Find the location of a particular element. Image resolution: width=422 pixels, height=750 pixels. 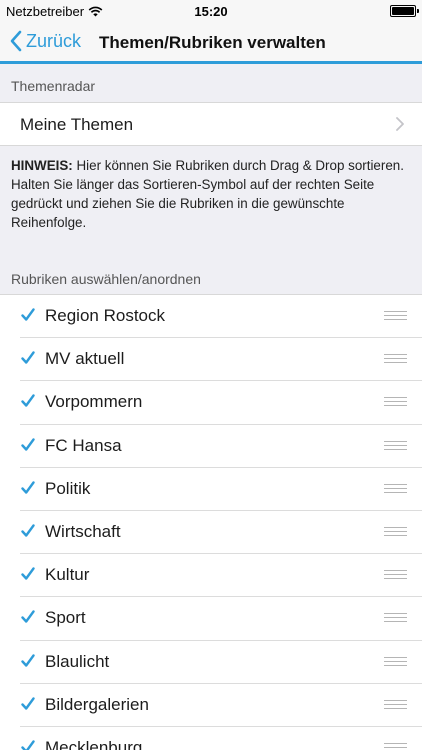

rubrik-label: Kultur is located at coordinates (67, 575).